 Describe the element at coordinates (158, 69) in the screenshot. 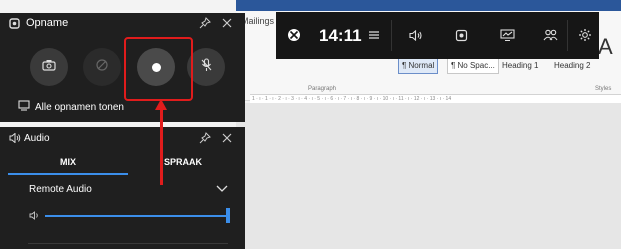

I see `record-highlight-box` at that location.